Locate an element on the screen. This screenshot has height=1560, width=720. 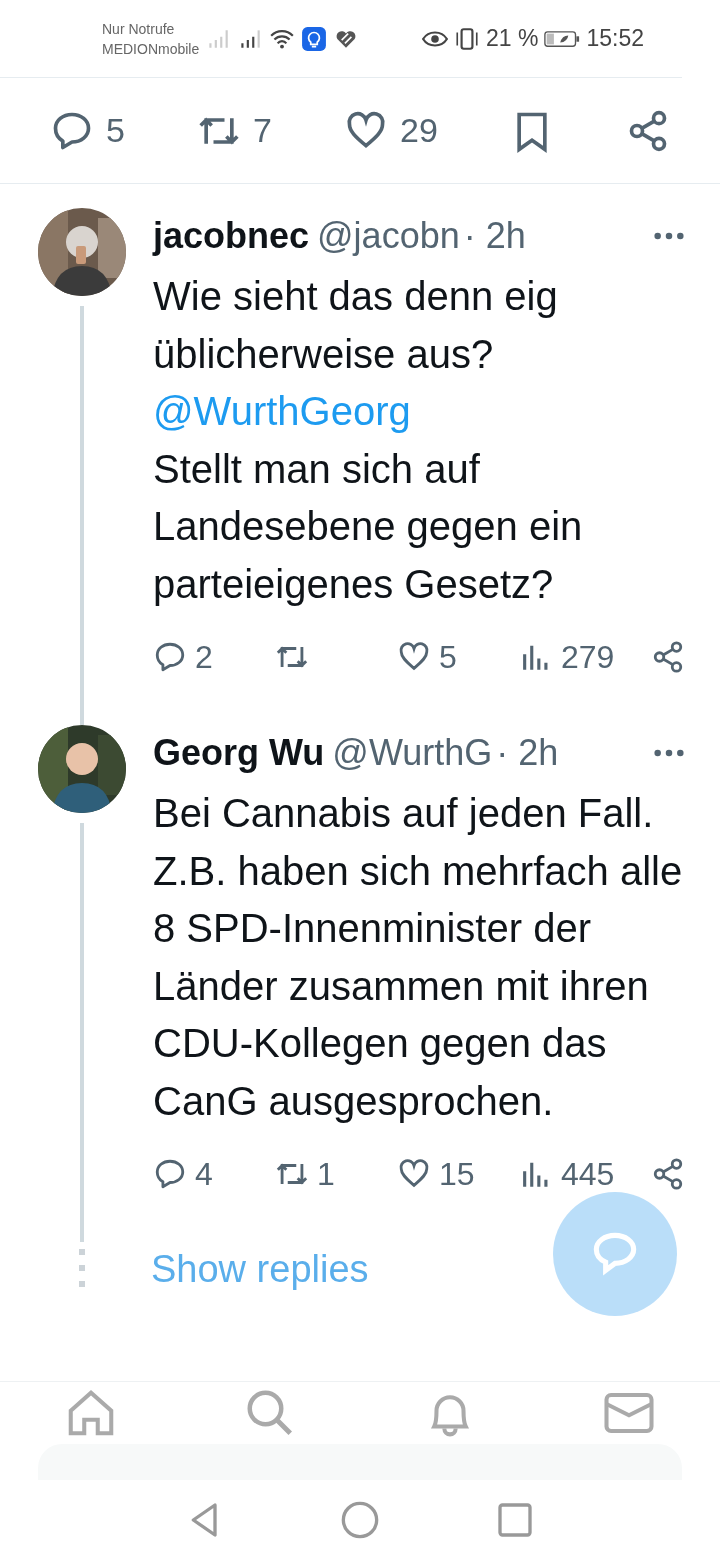
stat-count: 1 is located at coordinates (326, 1174).